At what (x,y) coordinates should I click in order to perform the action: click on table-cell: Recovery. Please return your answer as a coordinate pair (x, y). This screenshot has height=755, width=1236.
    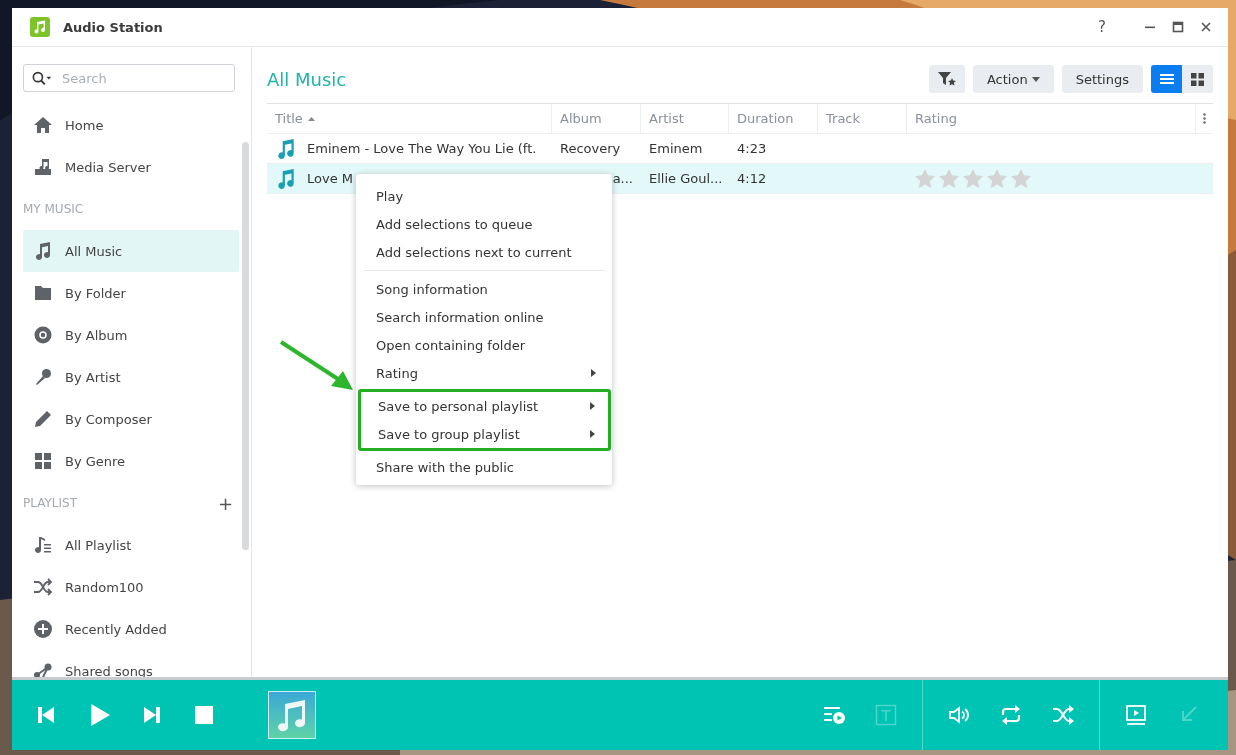
    Looking at the image, I should click on (590, 148).